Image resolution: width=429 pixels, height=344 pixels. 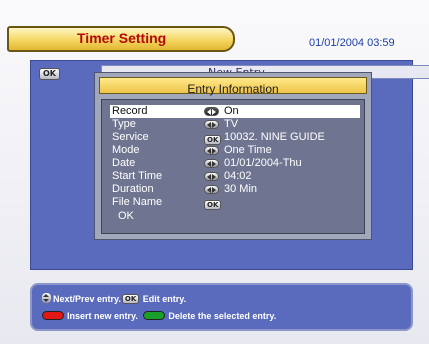 What do you see at coordinates (137, 176) in the screenshot?
I see `field-label: Start Time` at bounding box center [137, 176].